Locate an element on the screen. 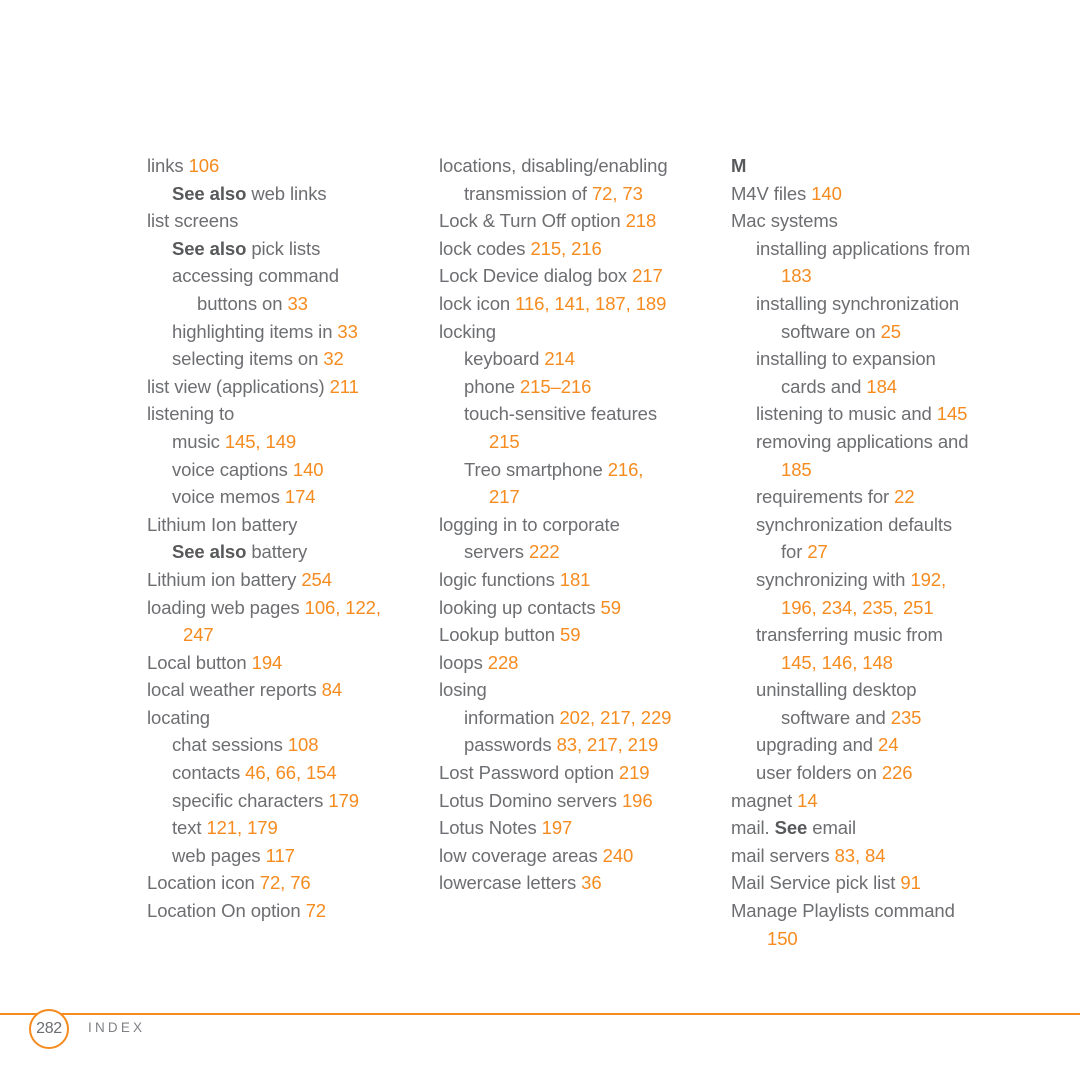 This screenshot has height=1080, width=1080. page-reference: 108 is located at coordinates (303, 744).